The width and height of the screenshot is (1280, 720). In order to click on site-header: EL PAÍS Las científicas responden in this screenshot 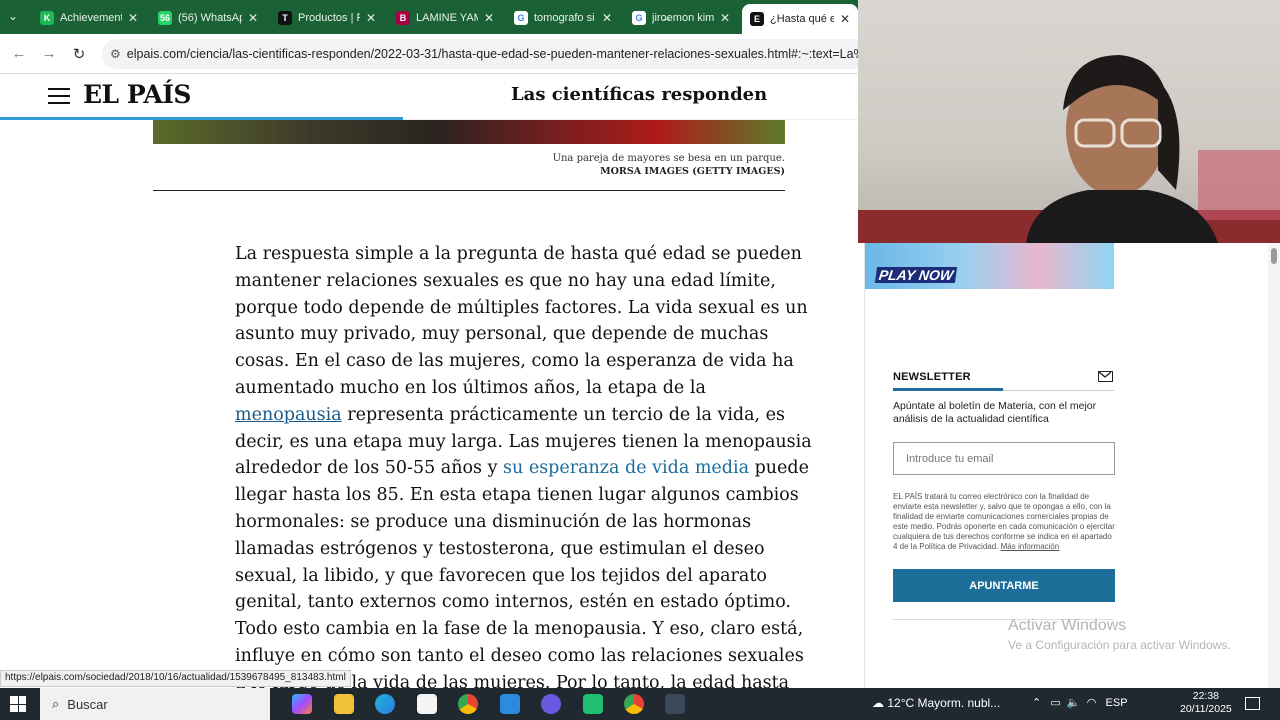, I will do `click(429, 97)`.